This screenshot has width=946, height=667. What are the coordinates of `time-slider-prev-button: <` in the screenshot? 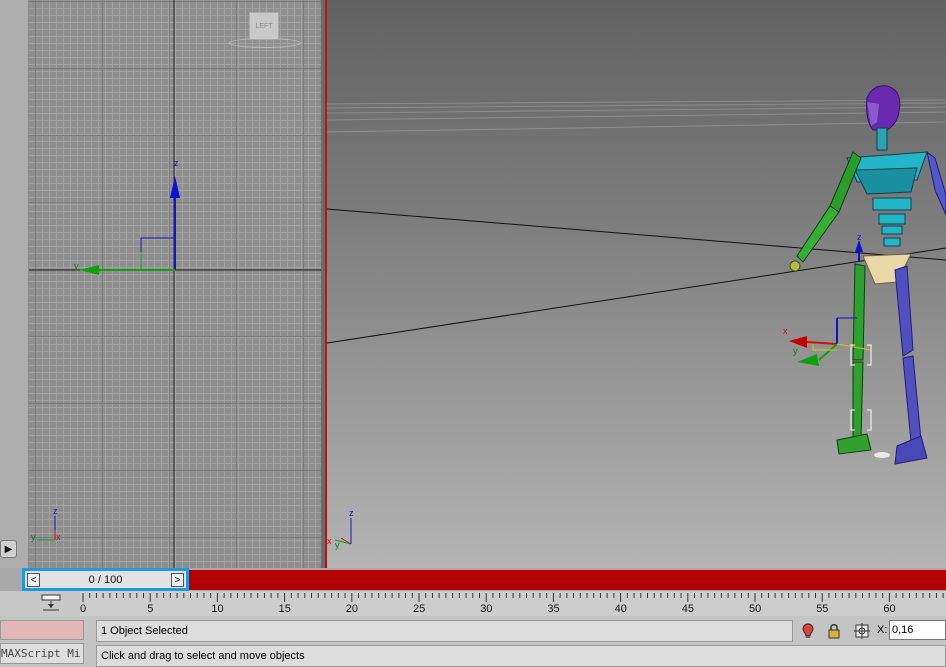 It's located at (33, 580).